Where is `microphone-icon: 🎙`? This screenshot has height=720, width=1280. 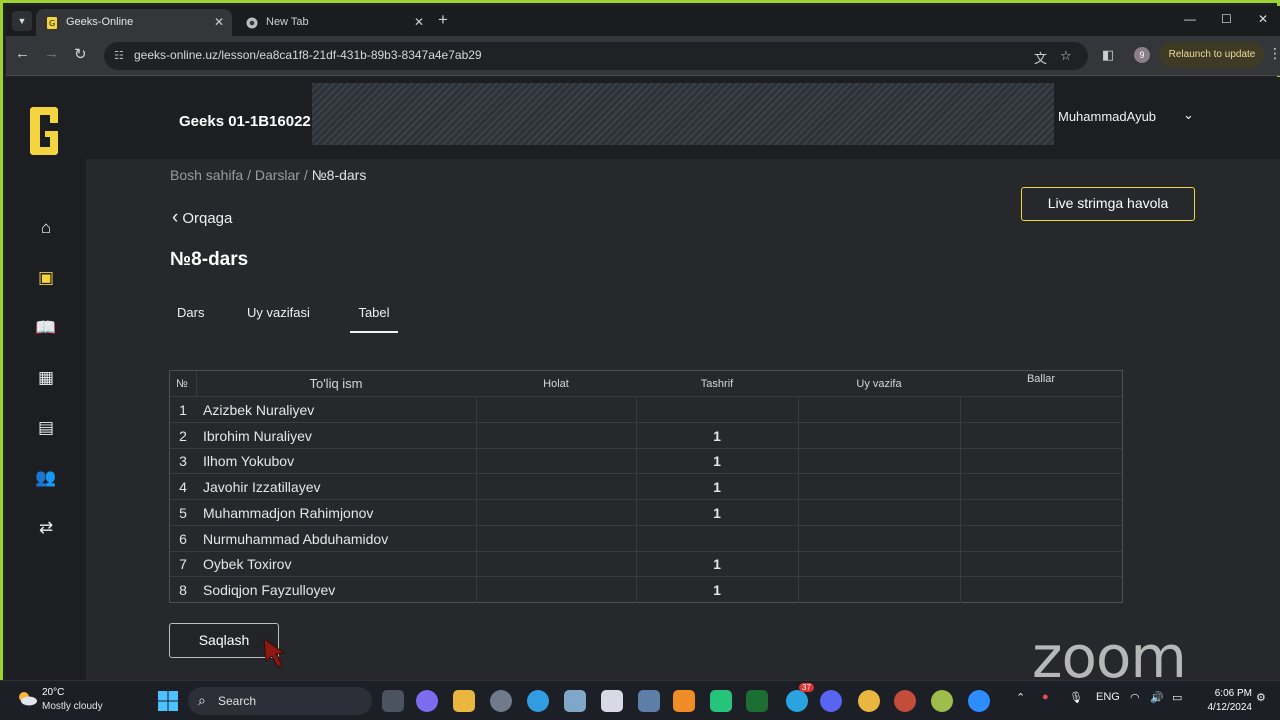
microphone-icon: 🎙 is located at coordinates (1076, 697).